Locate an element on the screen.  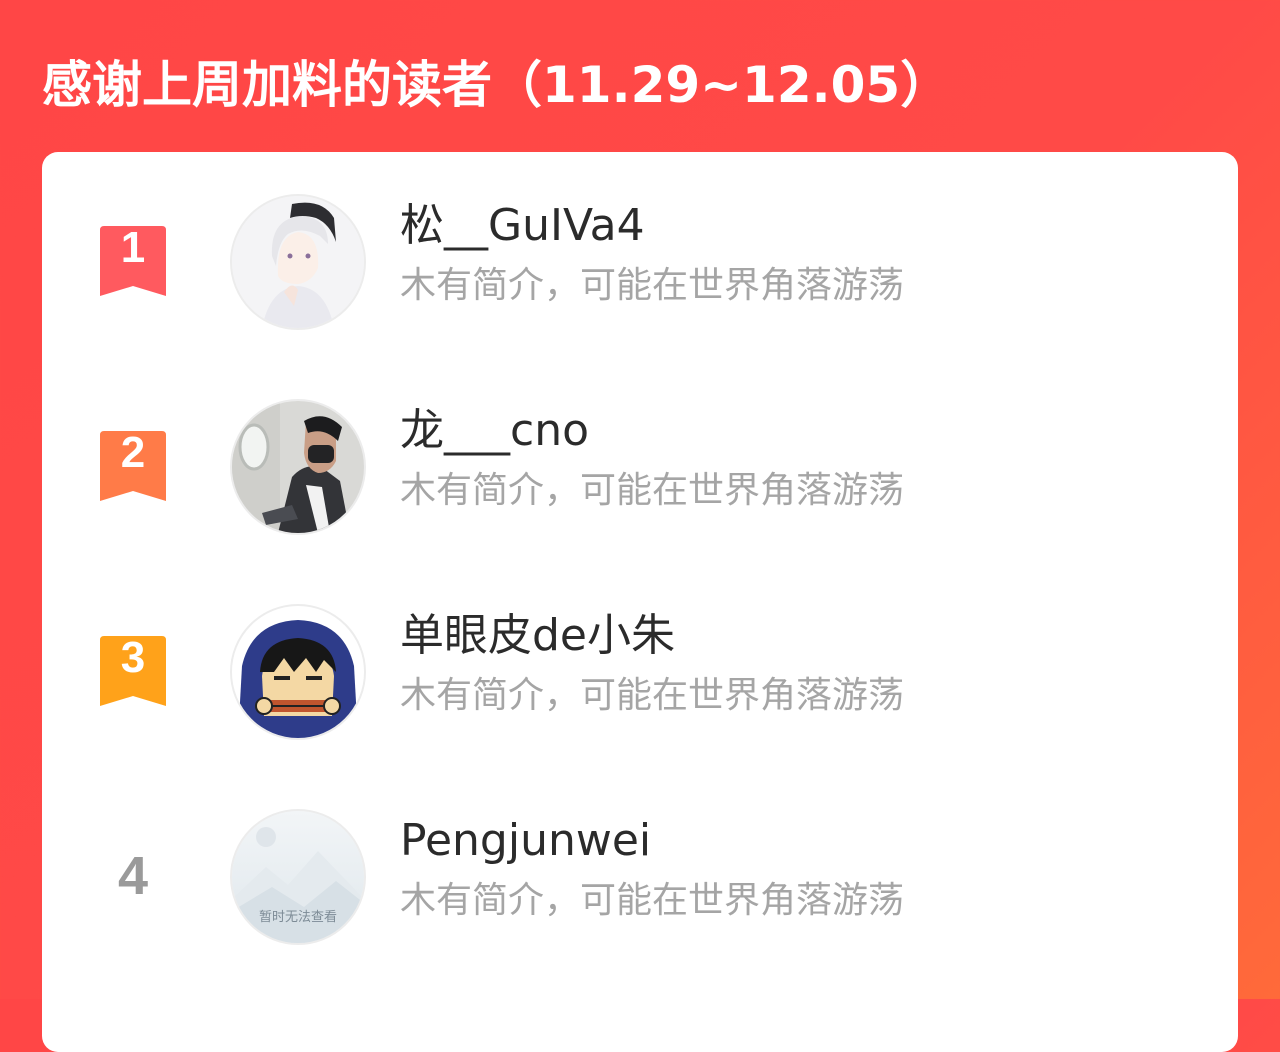
page-title: 感谢上周加料的读者（11.29~12.05） is located at coordinates (496, 85).